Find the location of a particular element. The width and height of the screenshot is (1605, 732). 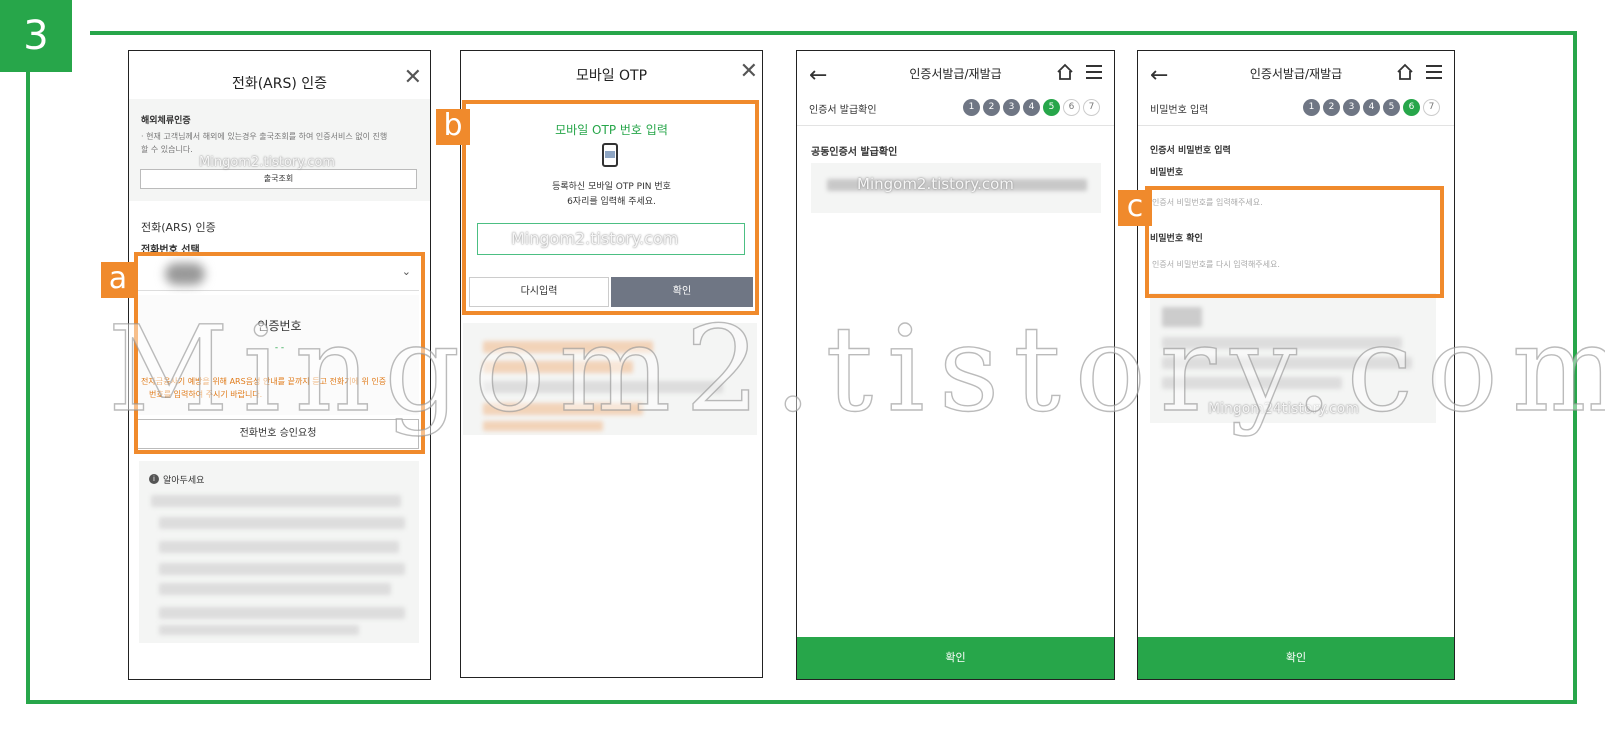

section-title: 공동인증서 발급확인 is located at coordinates (854, 152).